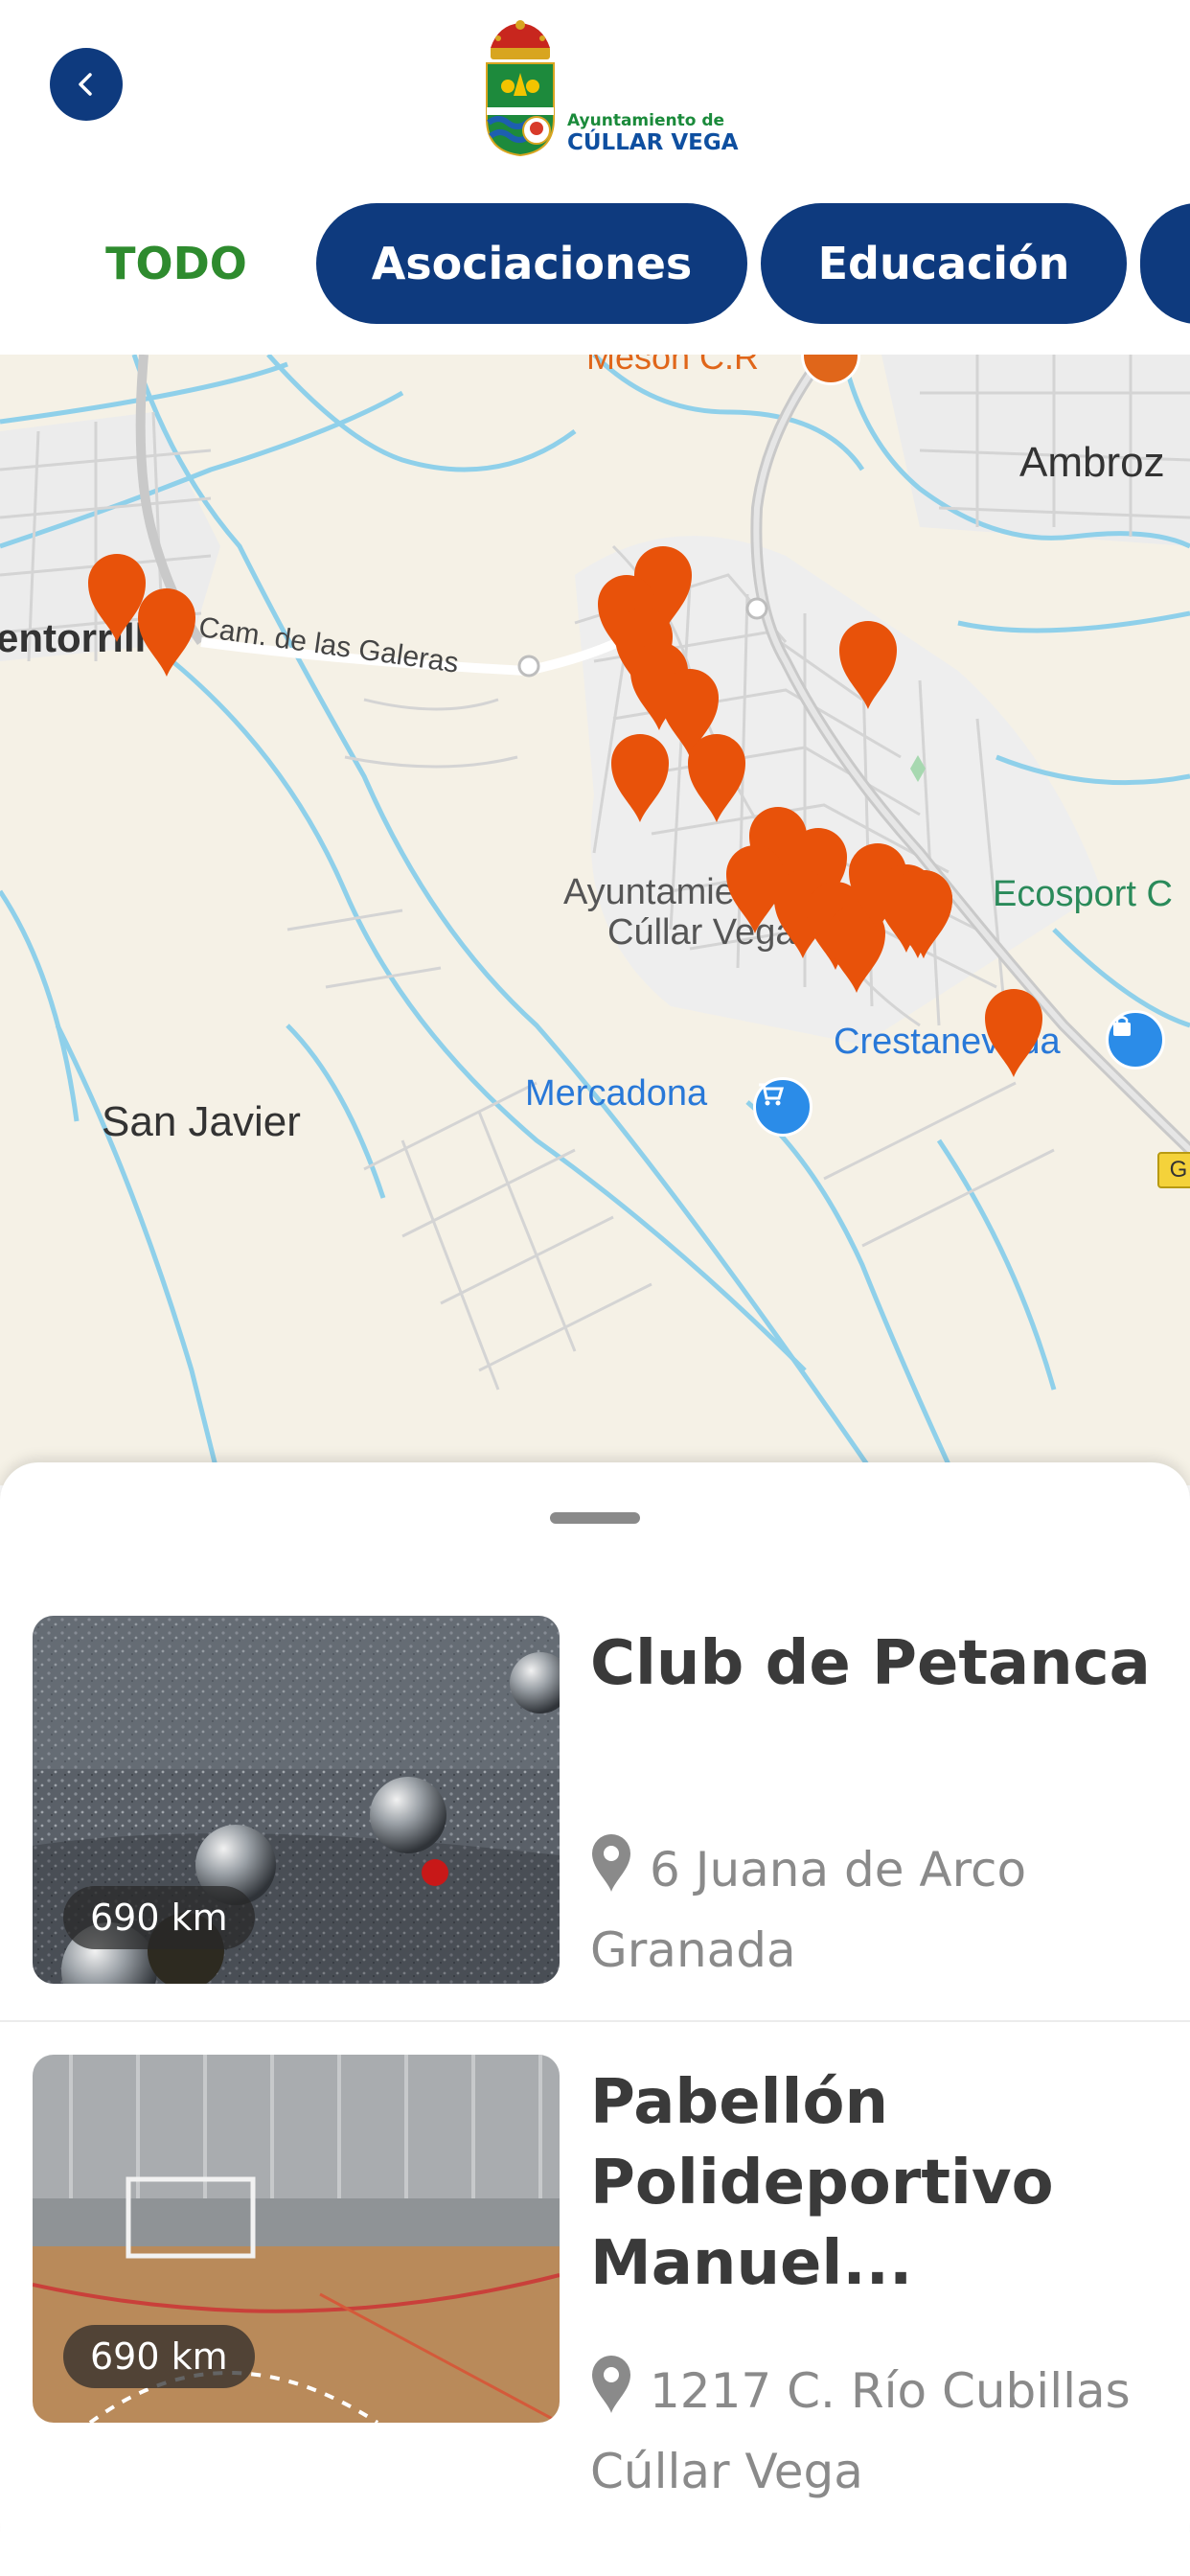 Image resolution: width=1190 pixels, height=2576 pixels. I want to click on place-address: 6 Juana de Arco Granada, so click(883, 1909).